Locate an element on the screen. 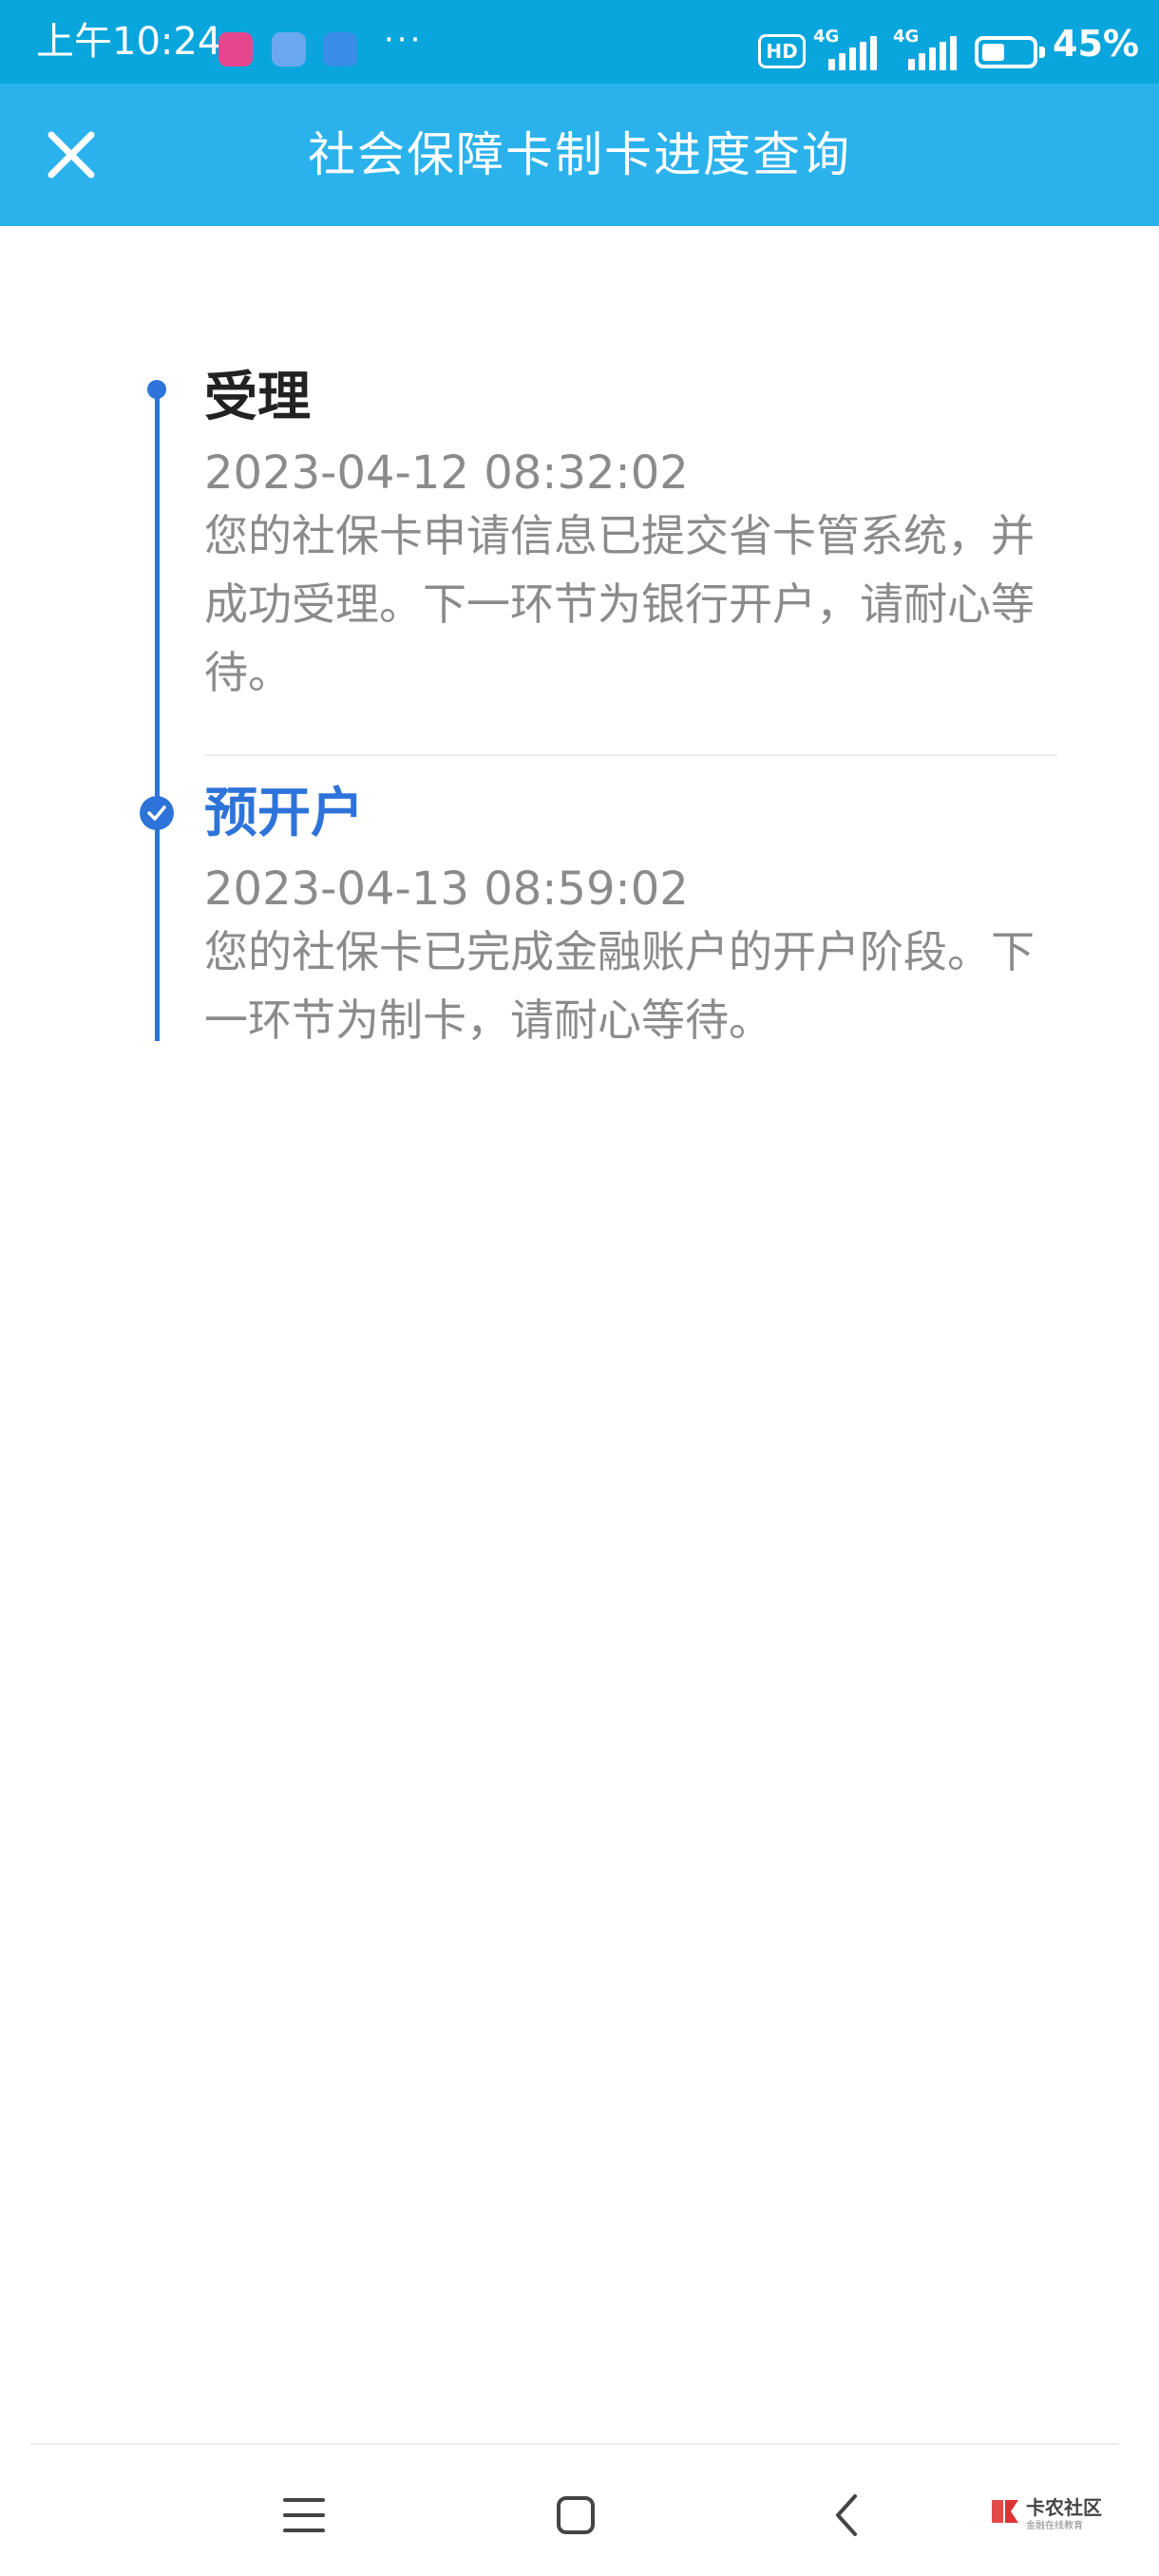 The height and width of the screenshot is (2576, 1159). step-time: 2023-04-13 08:59:02 is located at coordinates (446, 889).